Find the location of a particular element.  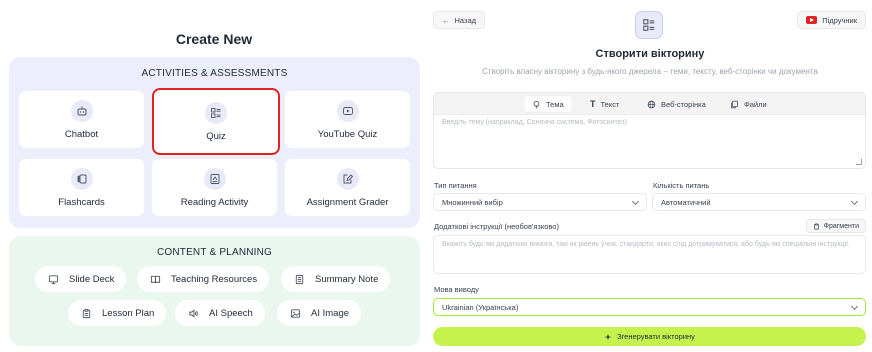

output-language-value: Ukrainian (Українська) is located at coordinates (480, 307).